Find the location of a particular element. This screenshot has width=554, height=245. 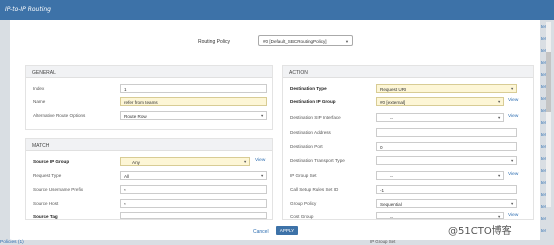

source-ip-group-select: Any ▼ is located at coordinates (185, 161).